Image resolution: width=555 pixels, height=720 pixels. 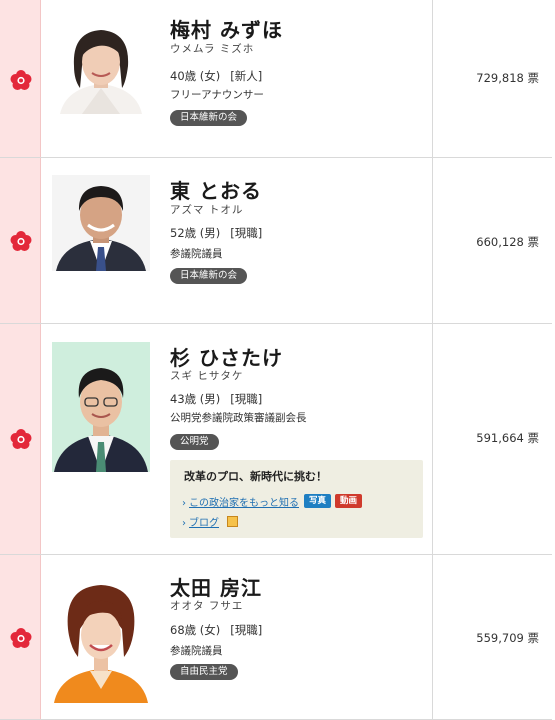 What do you see at coordinates (318, 501) in the screenshot?
I see `photo-button: 写真` at bounding box center [318, 501].